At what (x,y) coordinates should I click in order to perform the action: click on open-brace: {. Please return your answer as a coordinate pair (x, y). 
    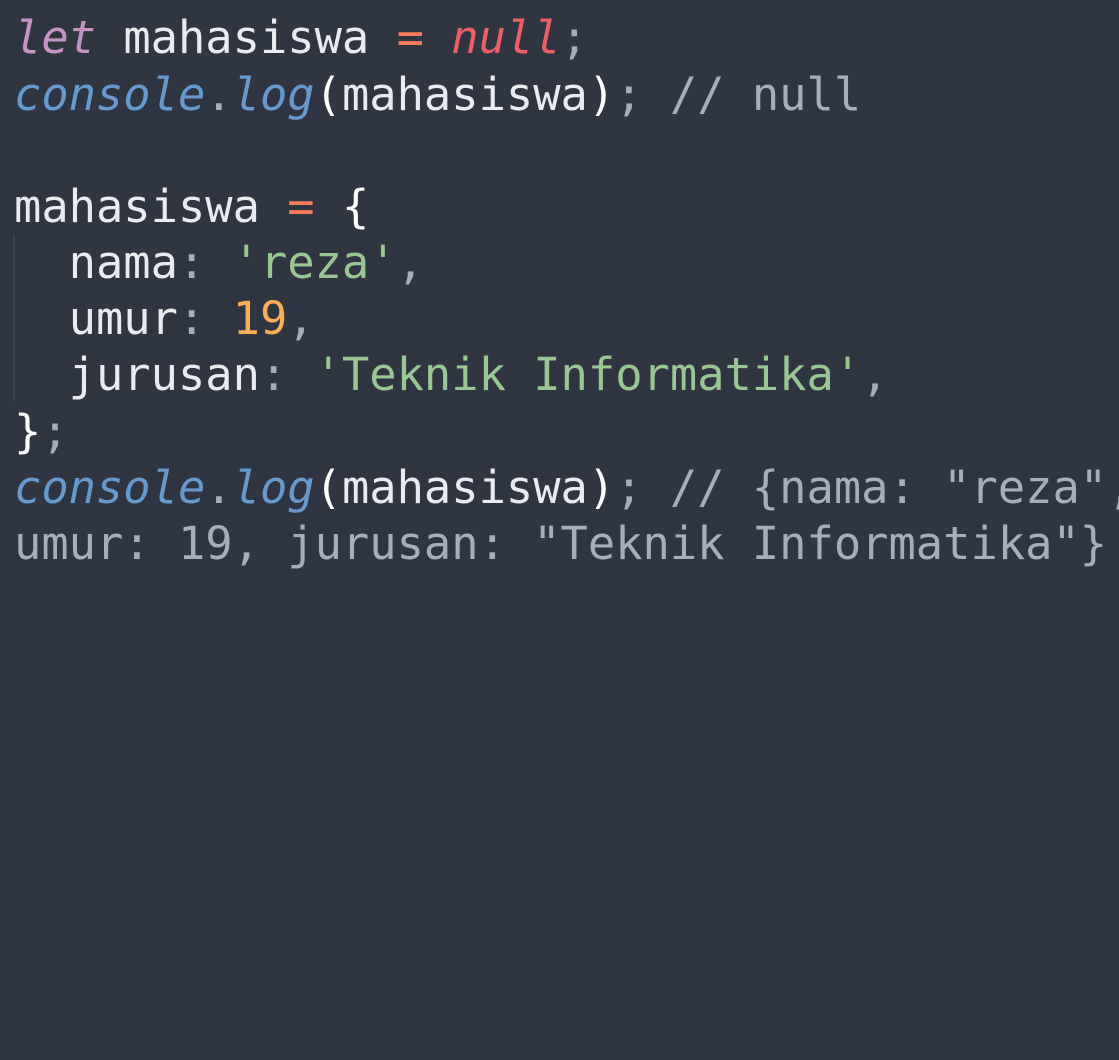
    Looking at the image, I should click on (355, 206).